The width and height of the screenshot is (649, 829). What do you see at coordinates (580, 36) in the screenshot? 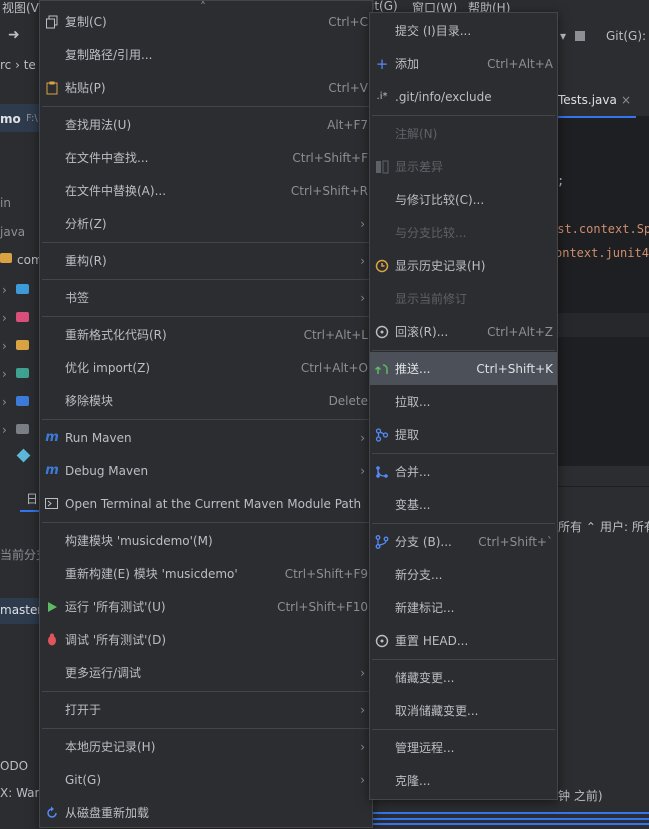
I see `stop-icon` at bounding box center [580, 36].